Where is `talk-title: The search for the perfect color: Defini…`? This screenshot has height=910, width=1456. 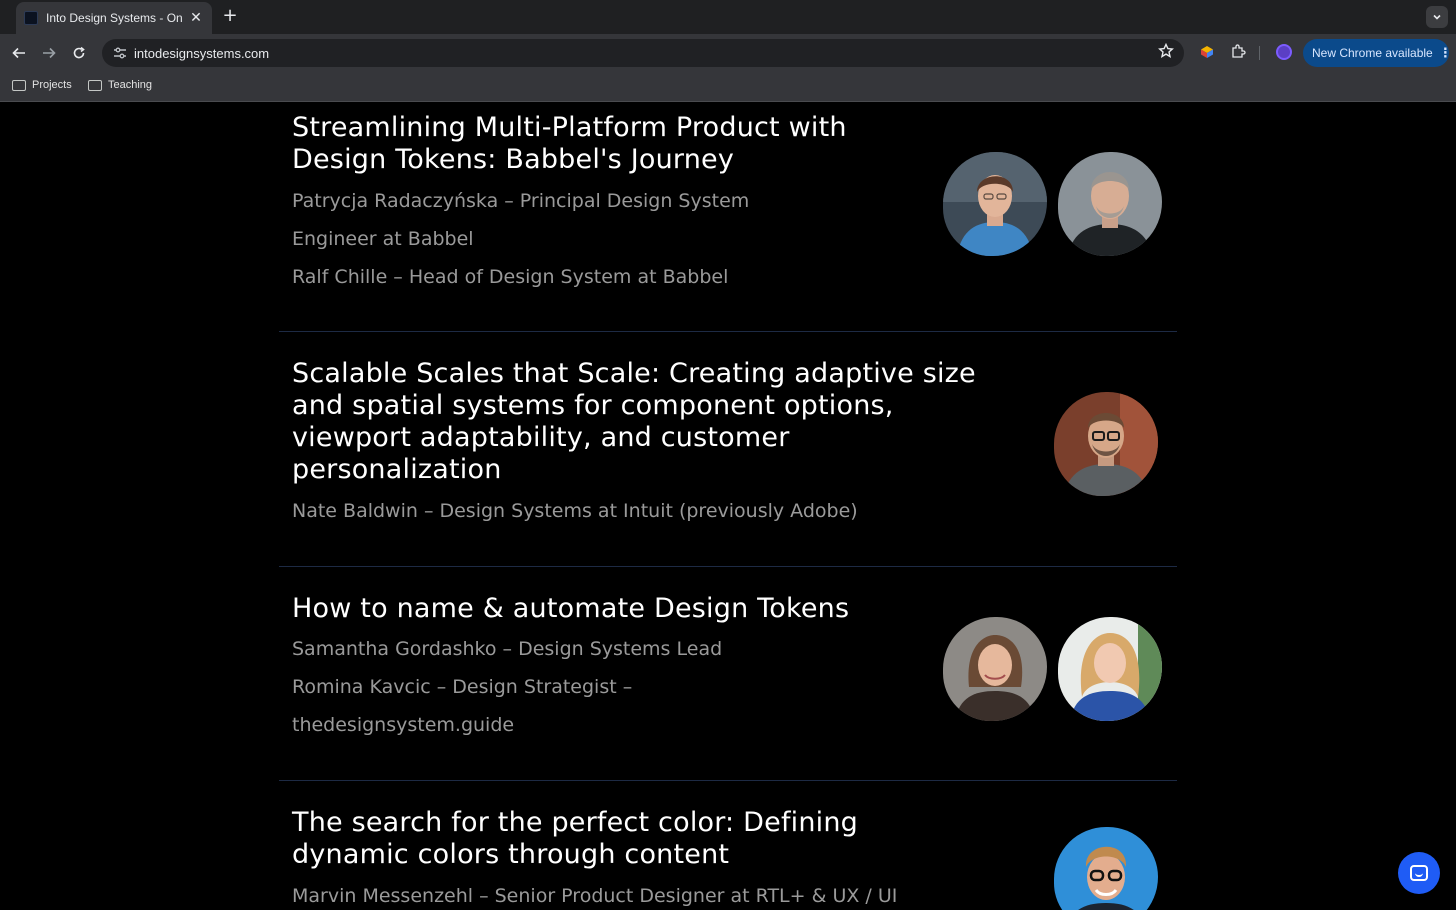
talk-title: The search for the perfect color: Defini… is located at coordinates (575, 839).